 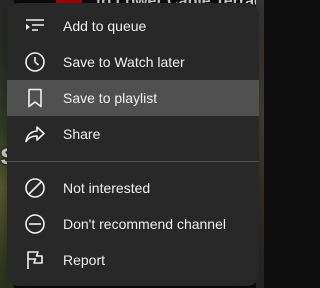 I want to click on menu-item-share: Share, so click(x=133, y=134).